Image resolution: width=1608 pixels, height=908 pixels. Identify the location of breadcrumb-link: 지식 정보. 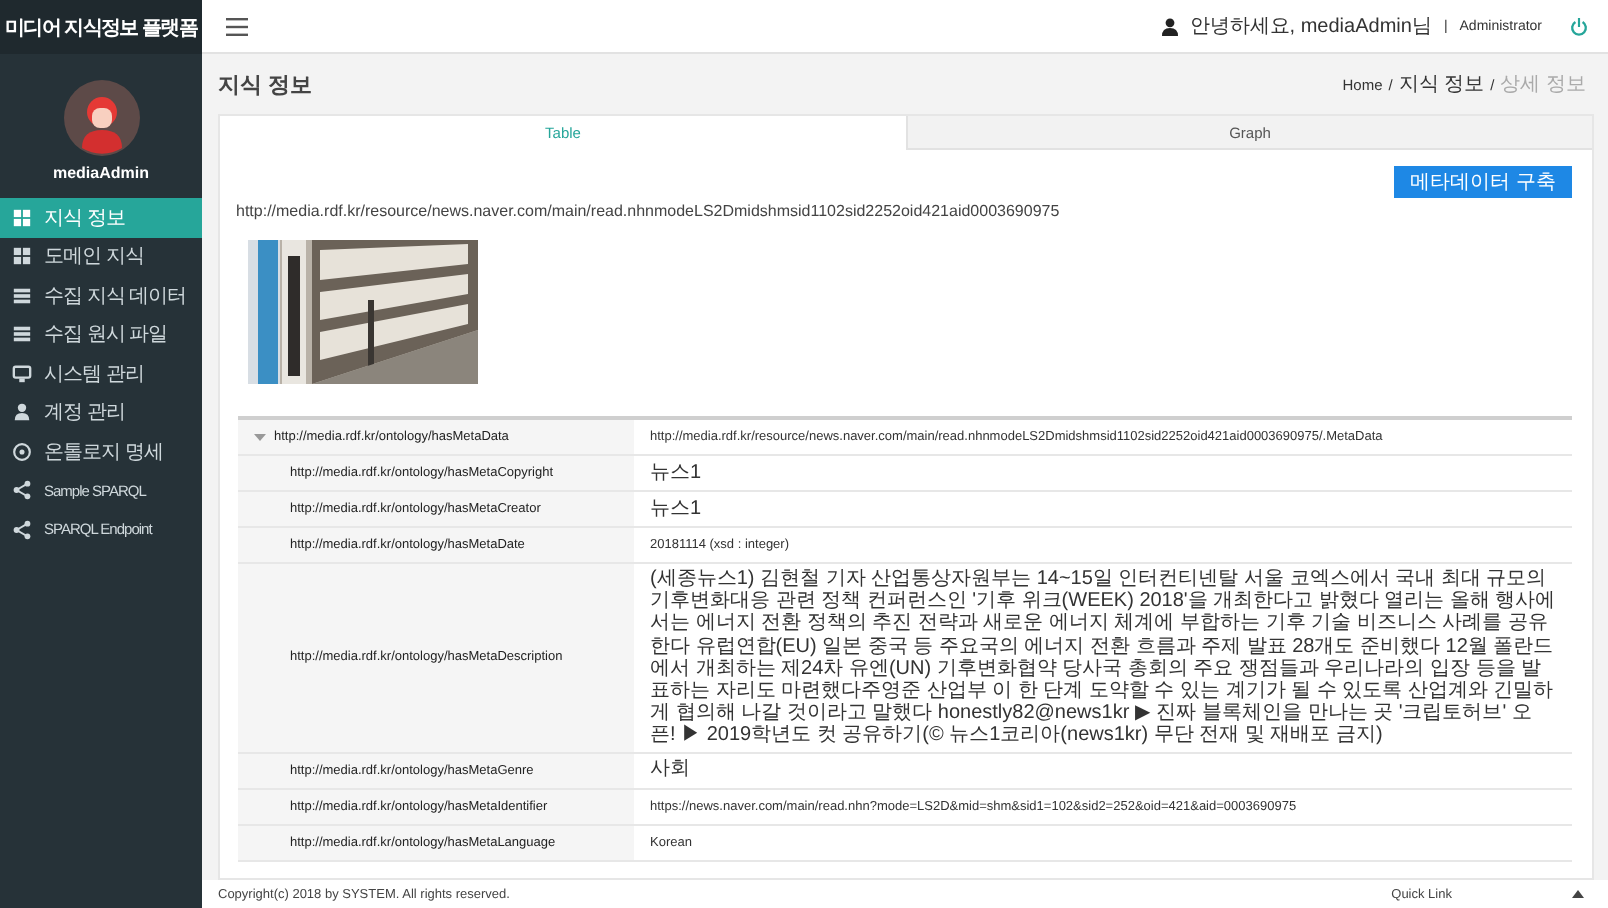
(1441, 84).